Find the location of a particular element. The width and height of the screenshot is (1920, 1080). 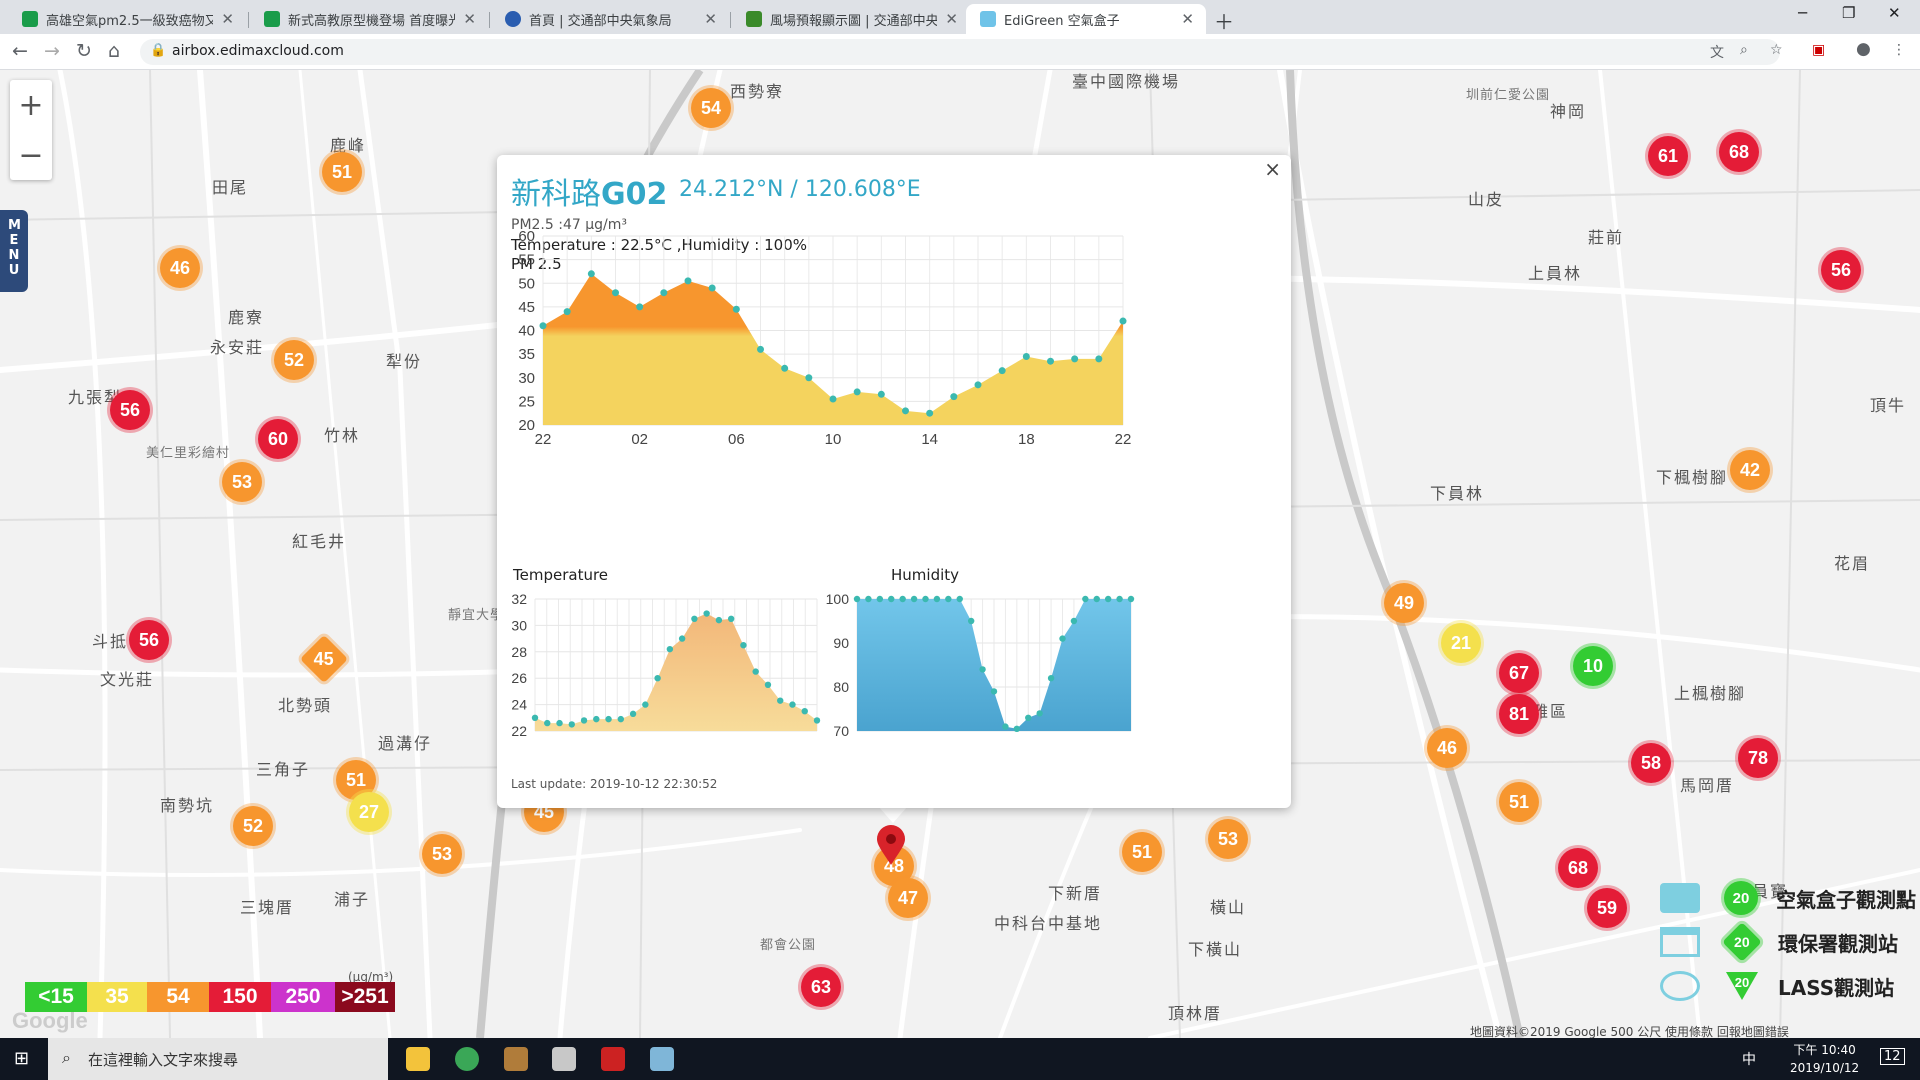

url-text: airbox.edimaxcloud.com is located at coordinates (258, 51).